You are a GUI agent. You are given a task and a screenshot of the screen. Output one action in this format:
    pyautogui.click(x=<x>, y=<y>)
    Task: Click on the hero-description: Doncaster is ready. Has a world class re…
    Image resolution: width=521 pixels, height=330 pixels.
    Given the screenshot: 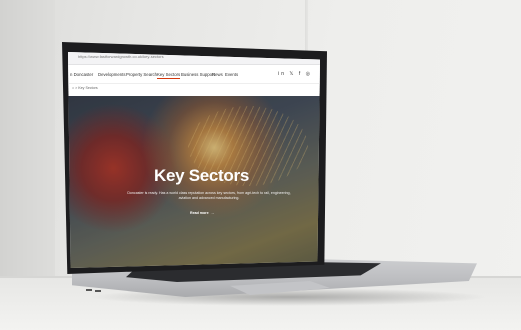 What is the action you would take?
    pyautogui.click(x=209, y=195)
    